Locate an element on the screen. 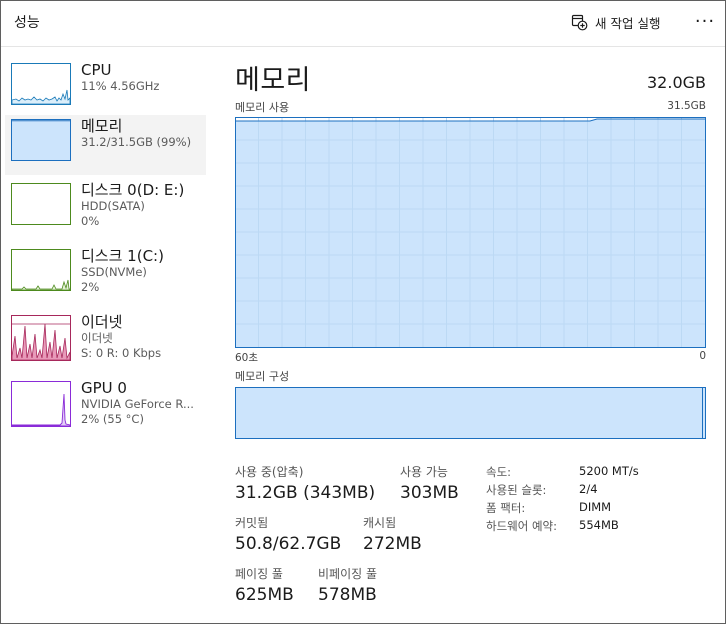 This screenshot has height=624, width=726. sidebar-item-label: 디스크 0(D: E:) is located at coordinates (133, 190).